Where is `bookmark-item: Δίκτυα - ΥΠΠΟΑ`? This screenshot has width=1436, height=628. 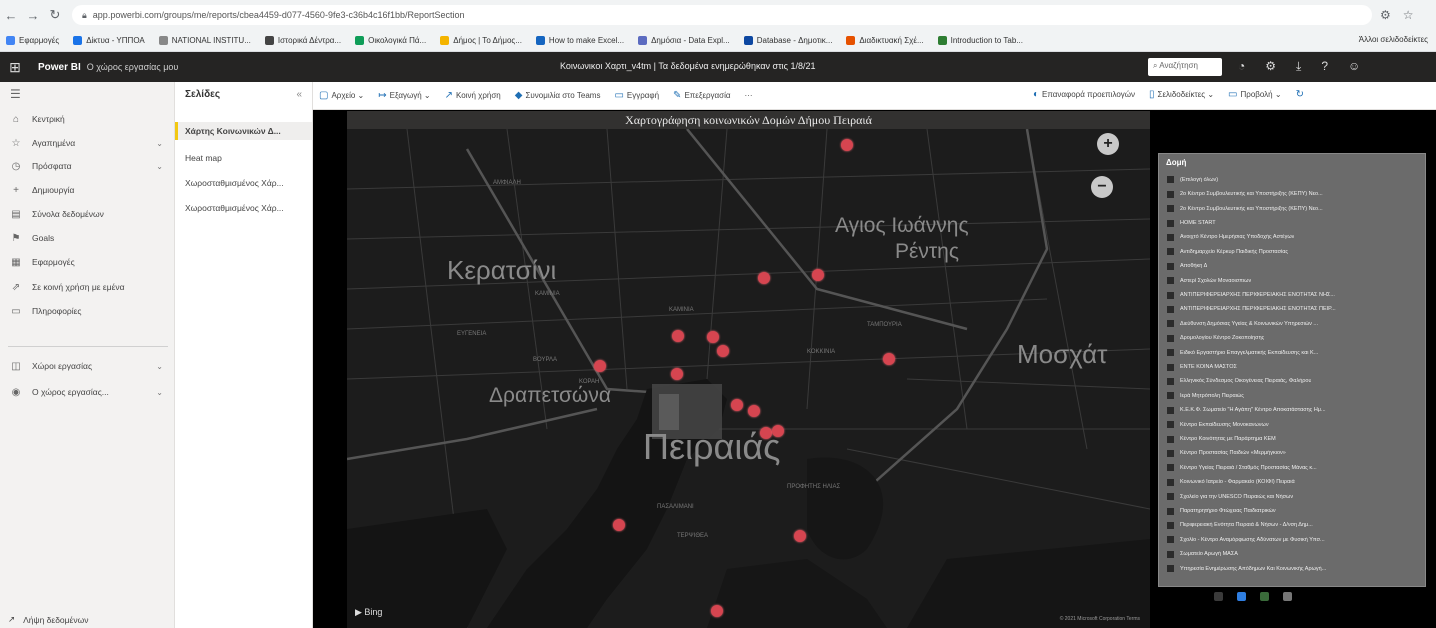
bookmark-item: Δίκτυα - ΥΠΠΟΑ is located at coordinates (109, 40).